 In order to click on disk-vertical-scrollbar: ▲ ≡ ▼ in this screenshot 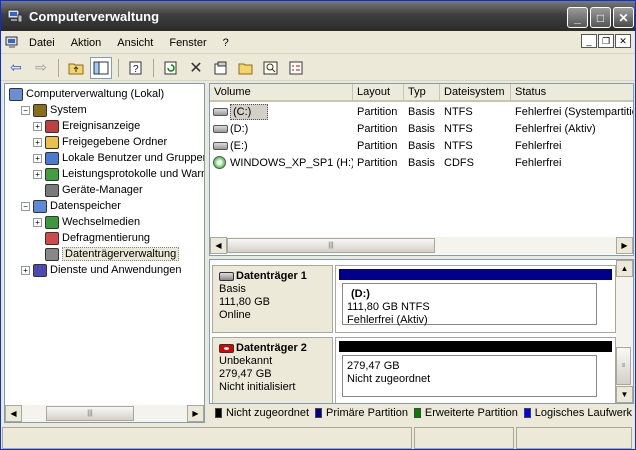, I will do `click(624, 331)`.